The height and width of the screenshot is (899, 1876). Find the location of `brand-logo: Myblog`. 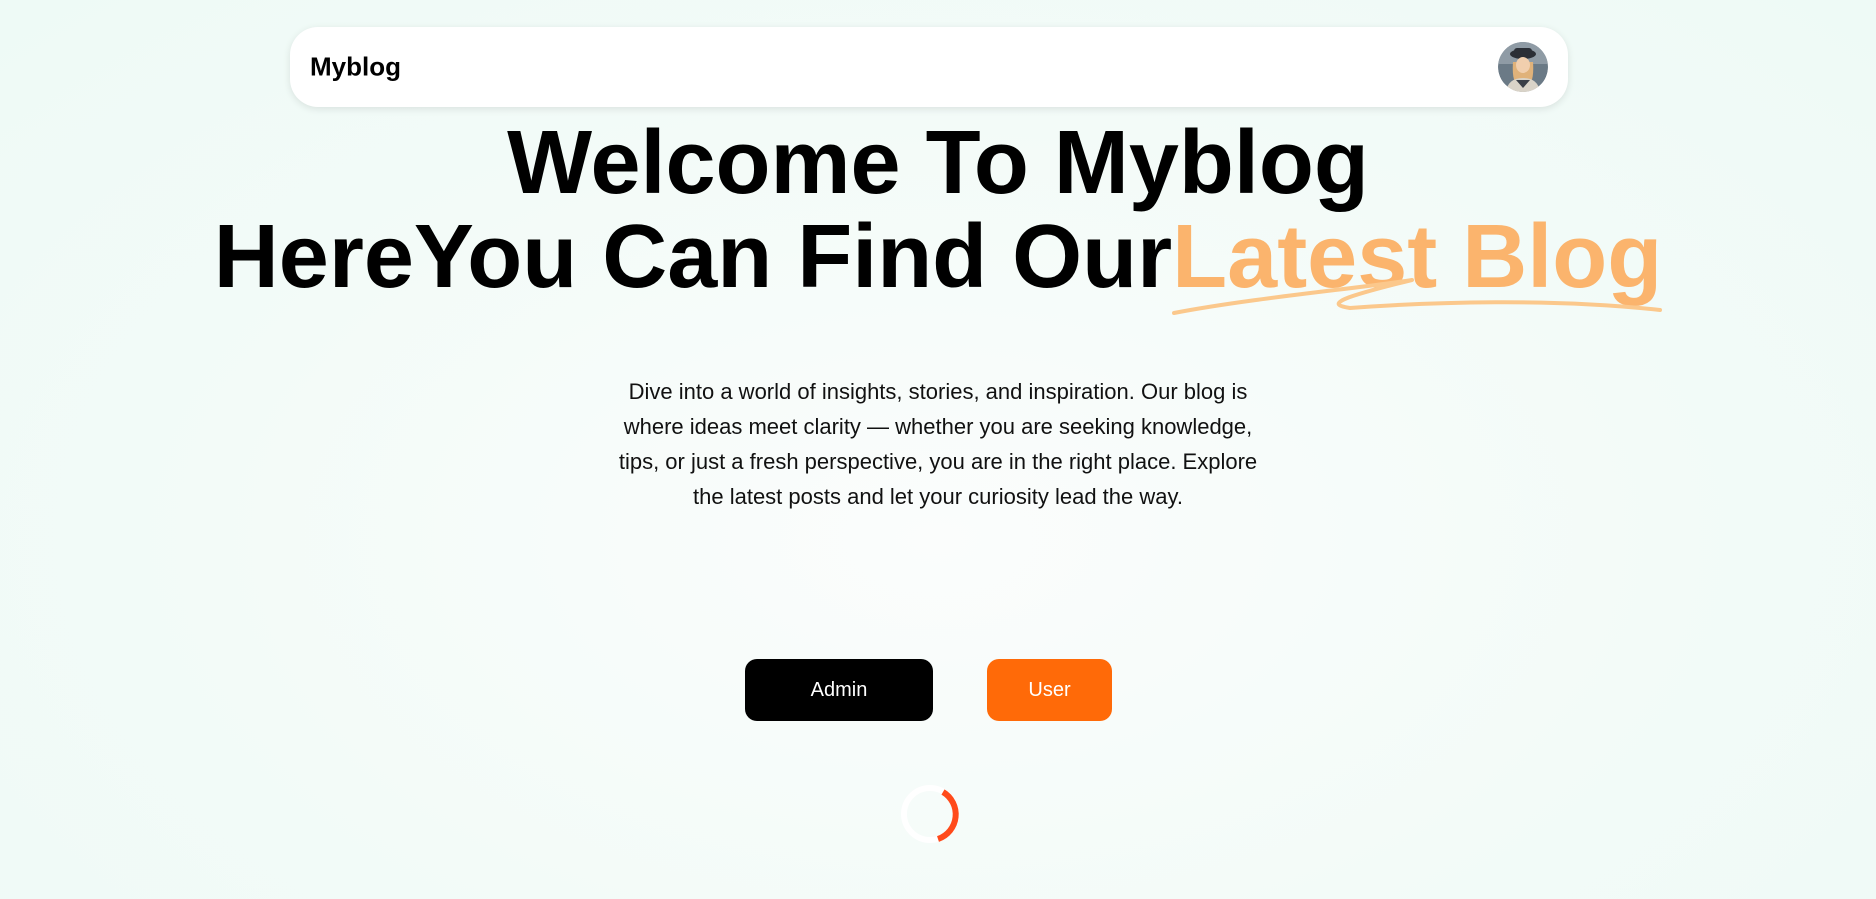

brand-logo: Myblog is located at coordinates (355, 67).